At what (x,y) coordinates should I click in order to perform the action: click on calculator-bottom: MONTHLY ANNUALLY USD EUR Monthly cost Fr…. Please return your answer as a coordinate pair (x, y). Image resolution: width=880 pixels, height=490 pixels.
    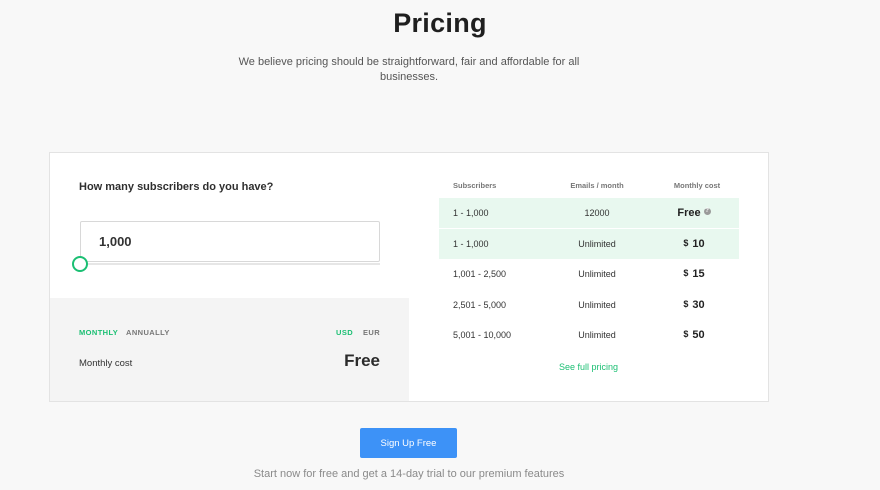
    Looking at the image, I should click on (229, 349).